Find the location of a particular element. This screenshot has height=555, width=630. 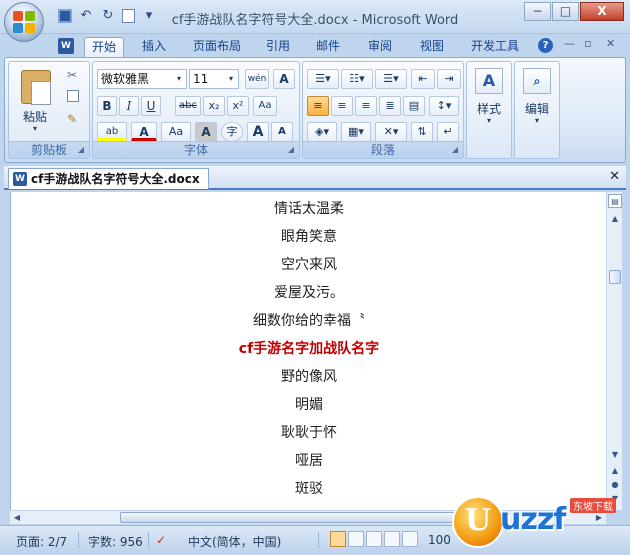

office-button is located at coordinates (24, 22).